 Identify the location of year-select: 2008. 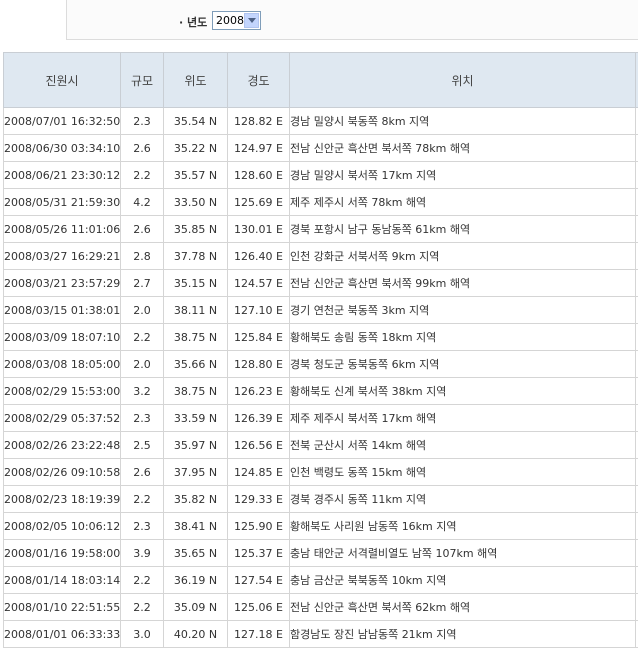
(236, 20).